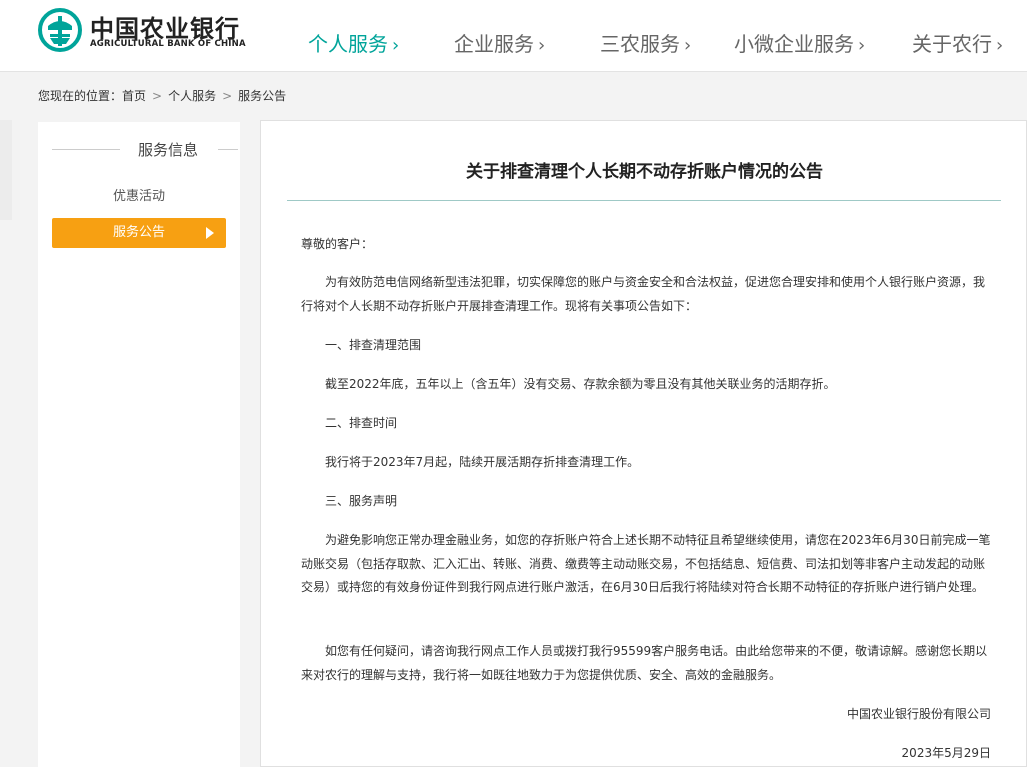  I want to click on breadcrumb-prefix: 您现在的位置：, so click(80, 96).